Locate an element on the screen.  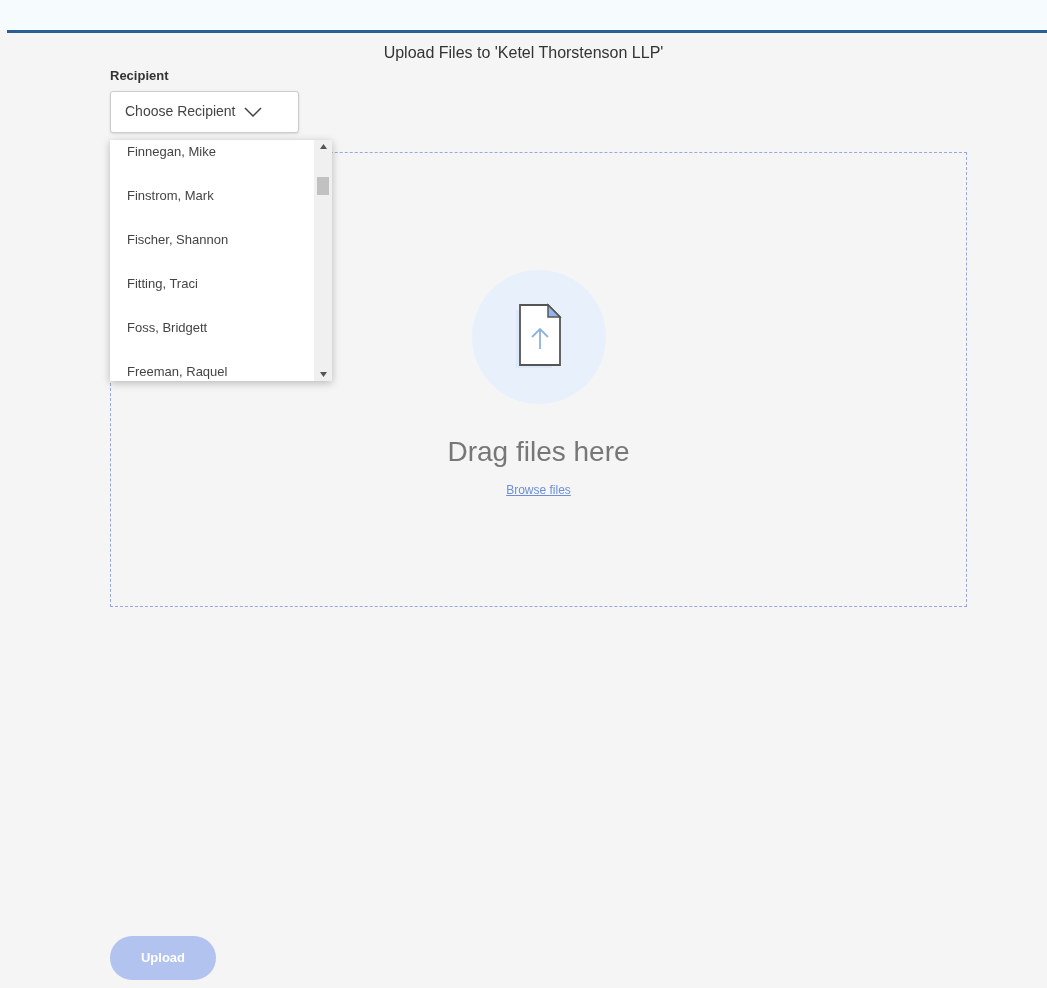
field-label: Recipient is located at coordinates (139, 76).